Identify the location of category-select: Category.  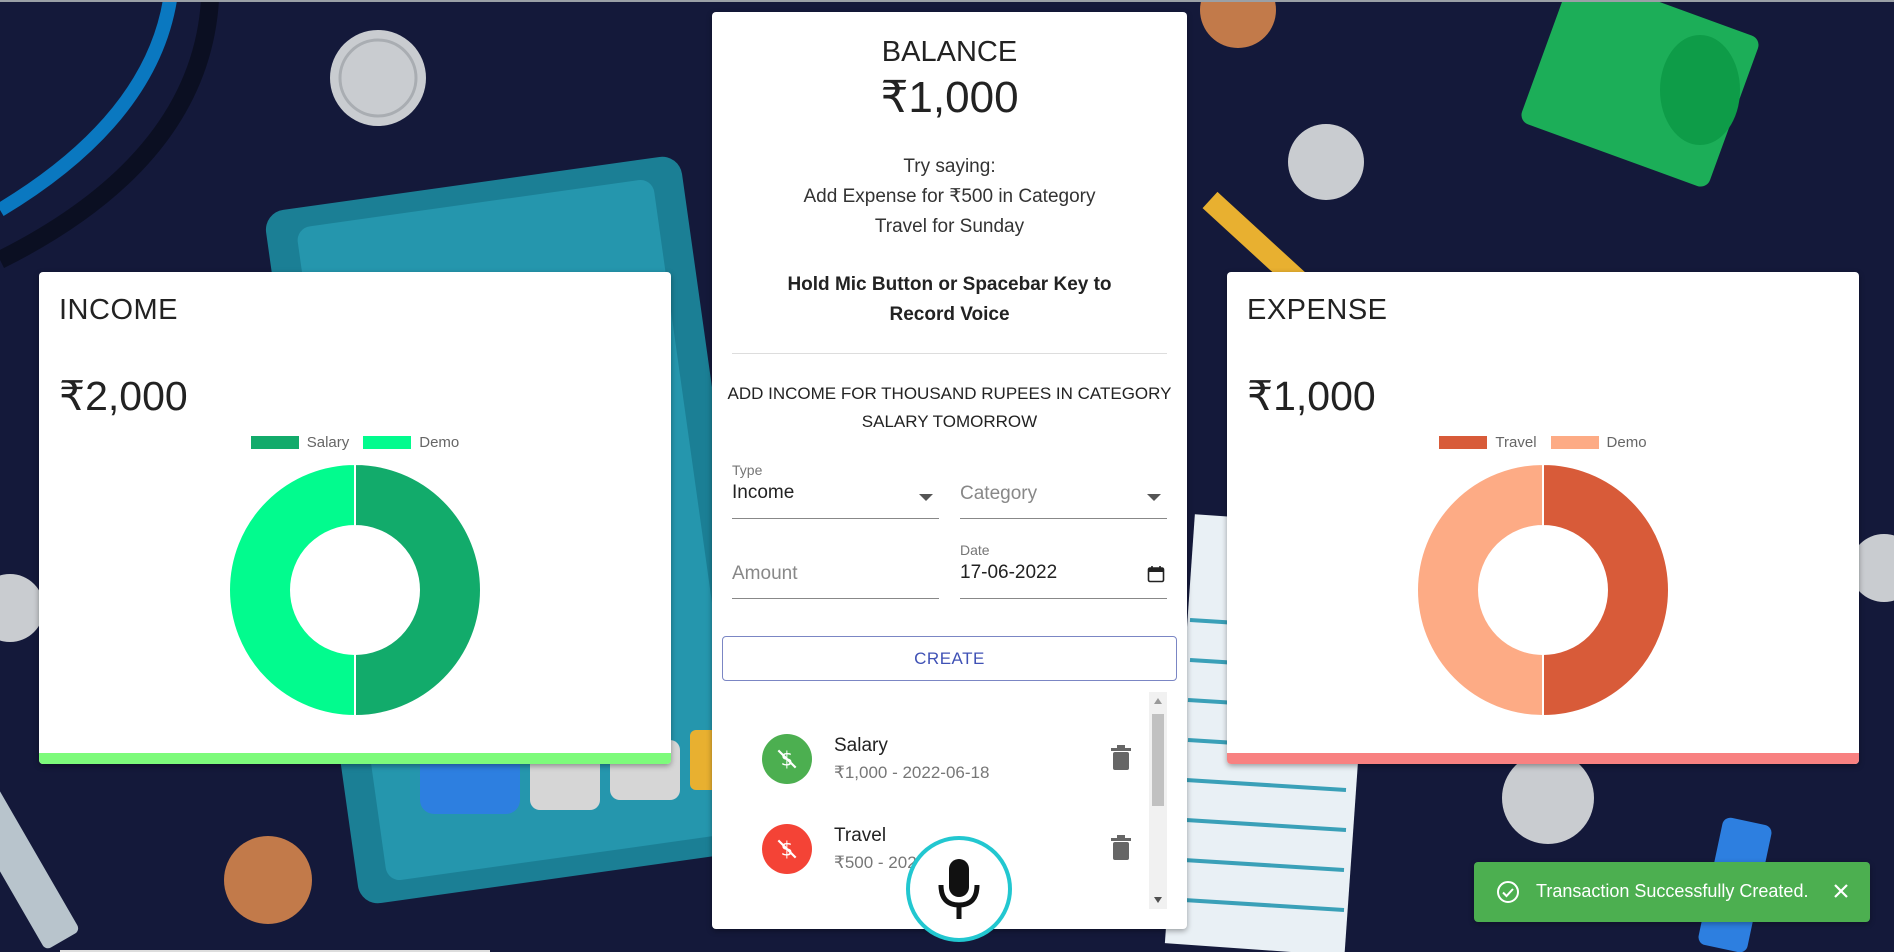
(1063, 498).